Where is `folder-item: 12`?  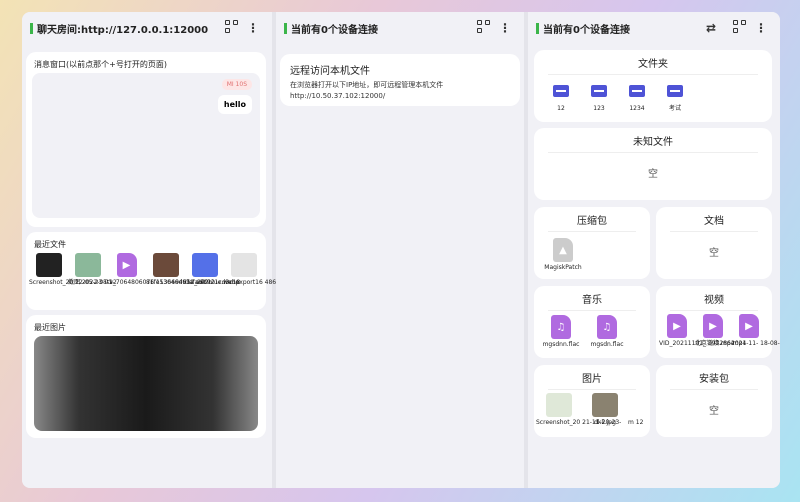 folder-item: 12 is located at coordinates (561, 93).